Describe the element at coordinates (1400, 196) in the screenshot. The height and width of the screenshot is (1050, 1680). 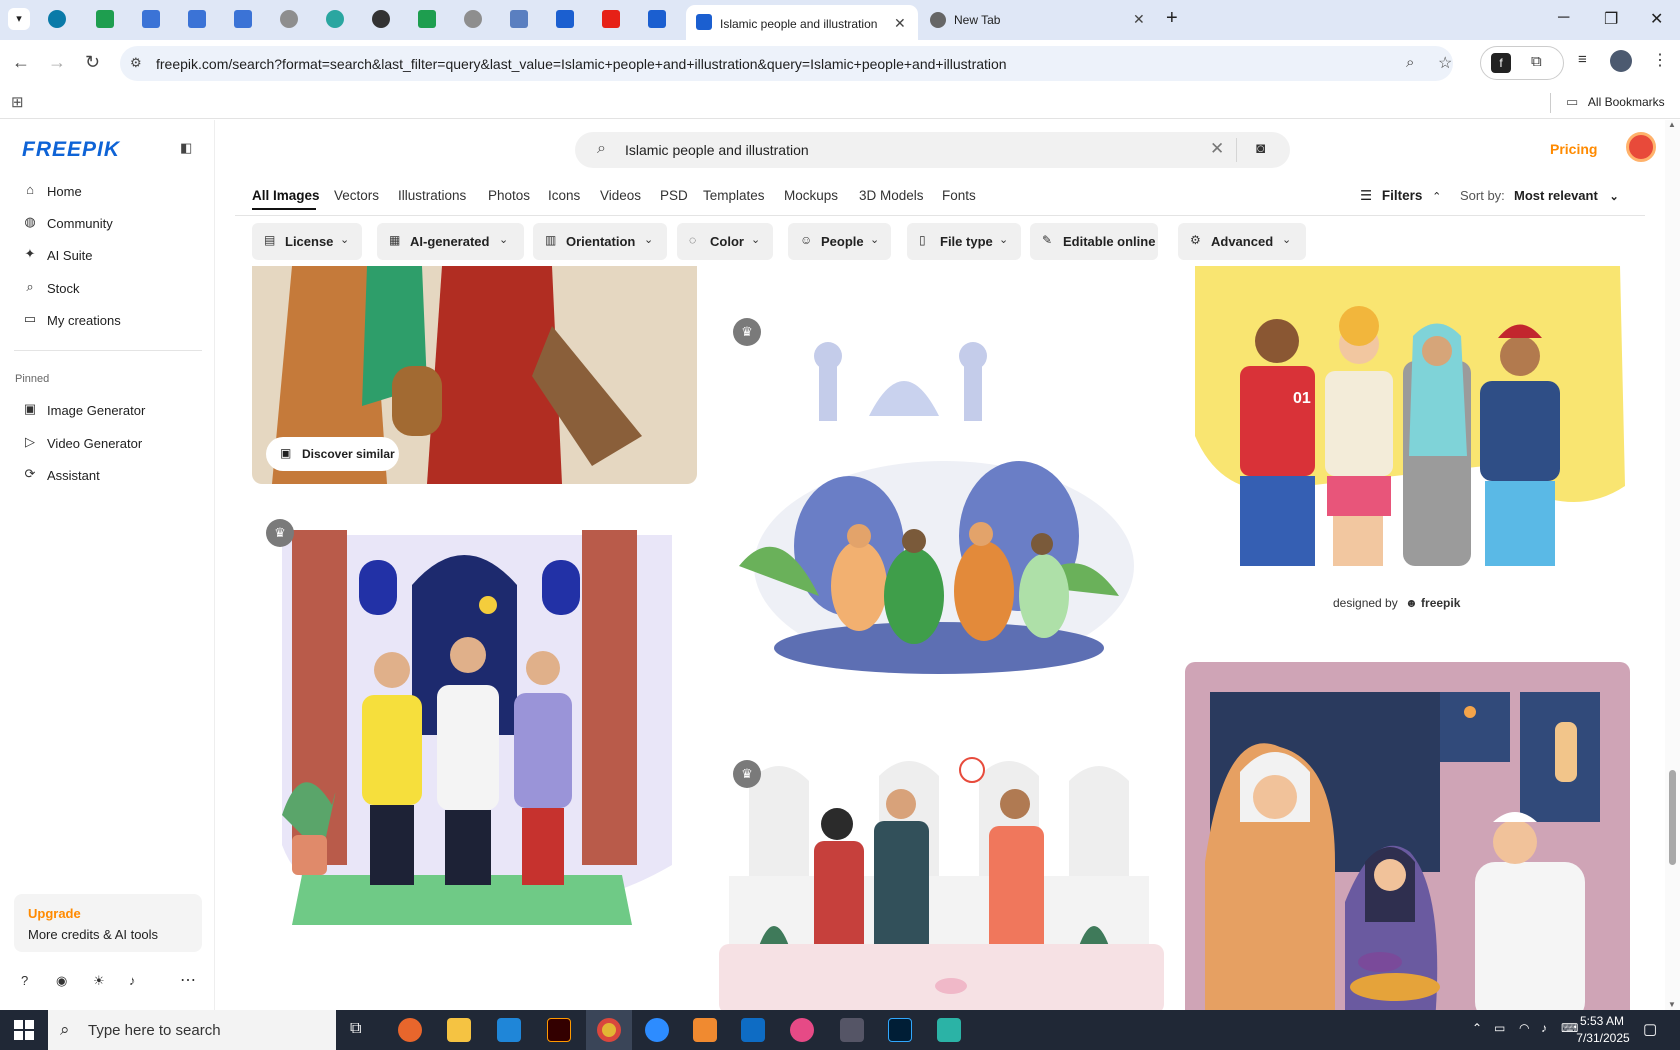
I see `filters-button: ☰ Filters ⌃` at that location.